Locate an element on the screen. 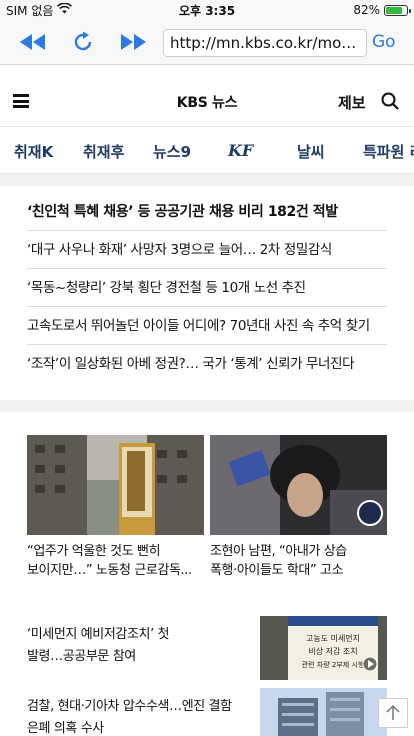 This screenshot has height=736, width=414. headline-item: 고속도로서 뛰어놀던 아이들 어디에? 70년대 사진 속 추억 찾기 is located at coordinates (207, 326).